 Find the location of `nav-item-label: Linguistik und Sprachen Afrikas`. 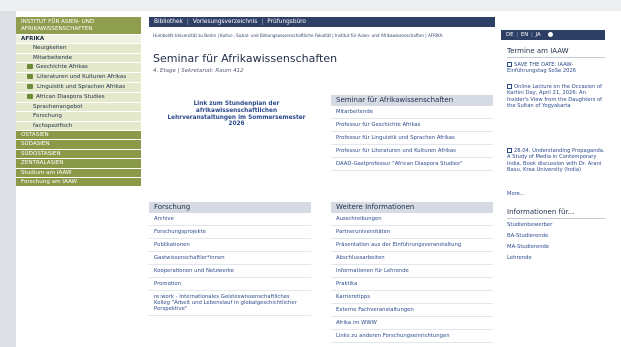

nav-item-label: Linguistik und Sprachen Afrikas is located at coordinates (81, 86).